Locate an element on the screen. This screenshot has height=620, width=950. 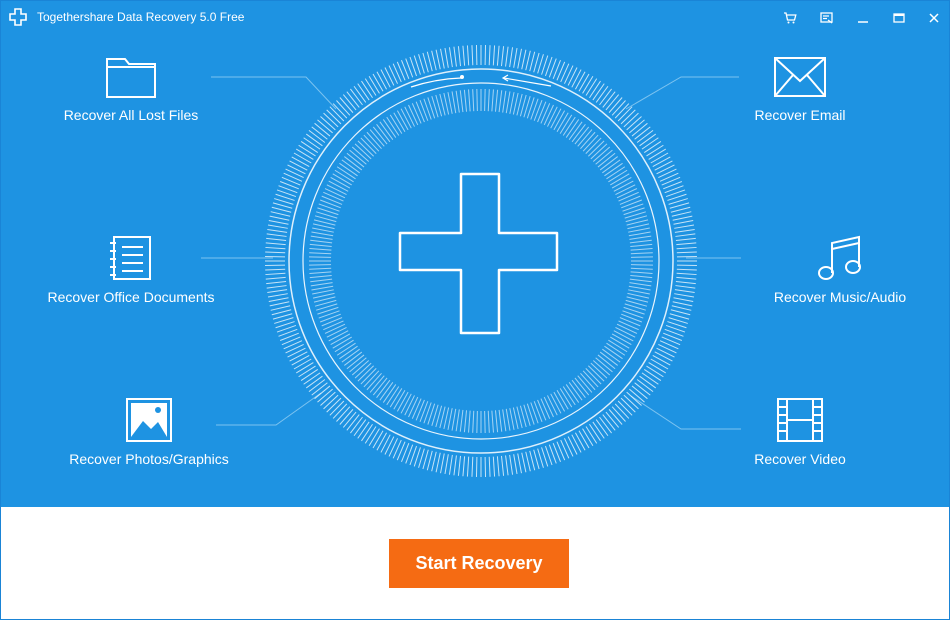
recover-all-files-item: Recover All Lost Files is located at coordinates (131, 89).